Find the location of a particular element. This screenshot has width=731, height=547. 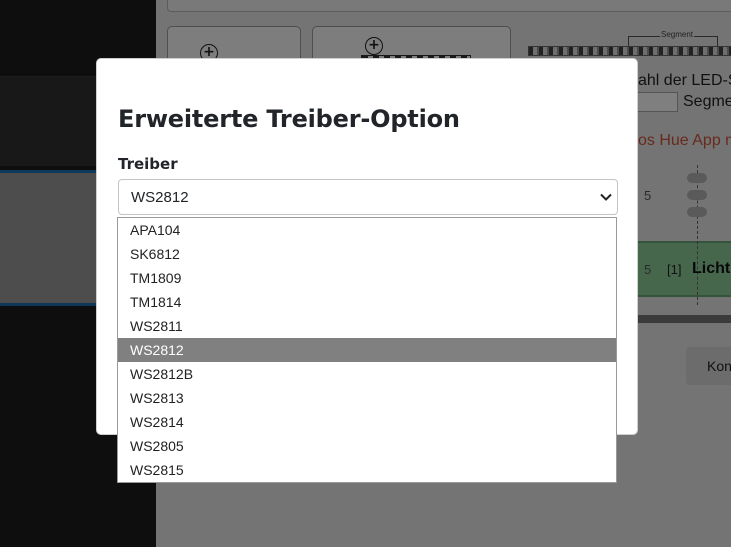

dialog-title: Erweiterte Treiber-Option is located at coordinates (289, 119).